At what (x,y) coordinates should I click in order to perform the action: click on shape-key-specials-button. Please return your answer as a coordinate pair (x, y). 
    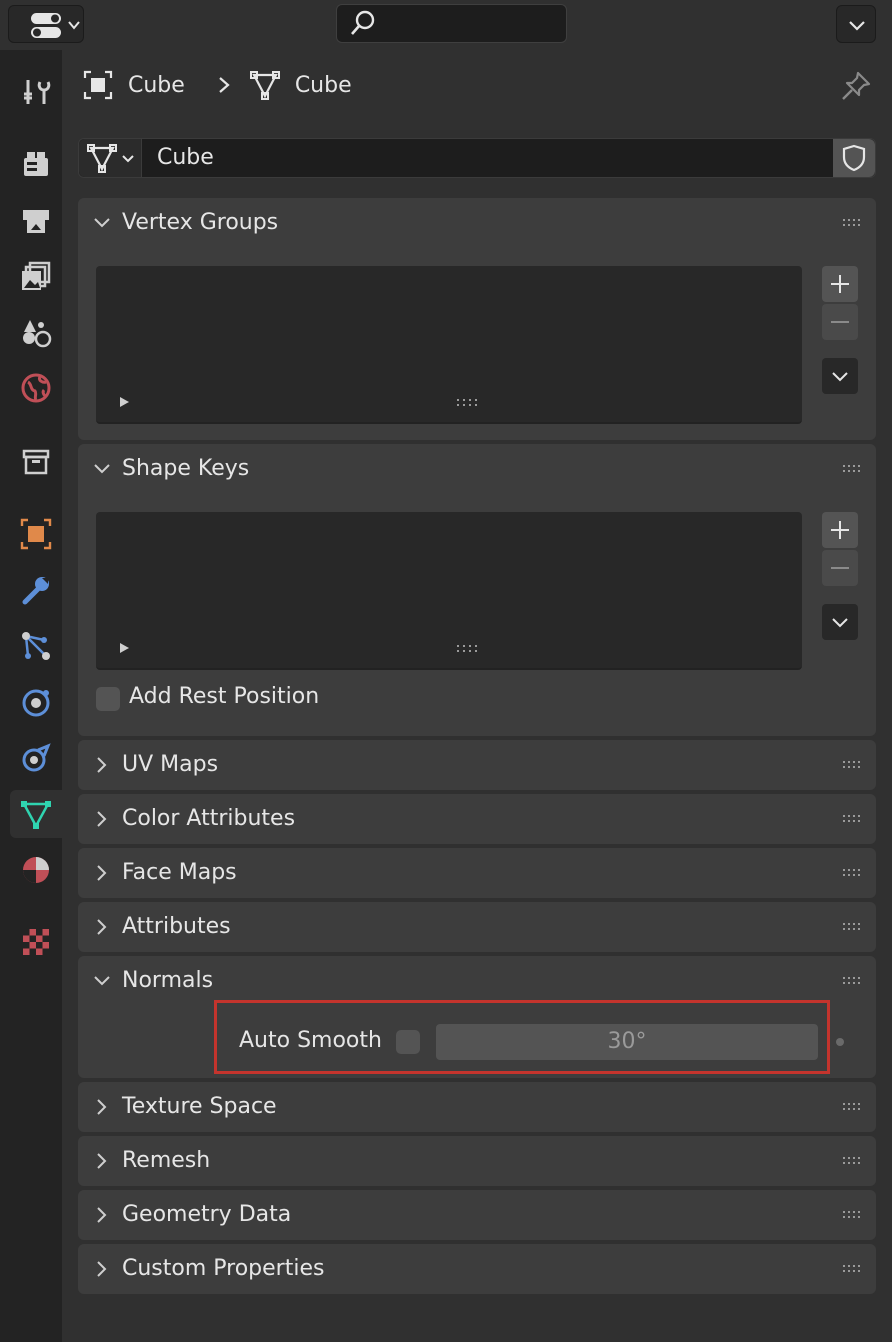
    Looking at the image, I should click on (840, 622).